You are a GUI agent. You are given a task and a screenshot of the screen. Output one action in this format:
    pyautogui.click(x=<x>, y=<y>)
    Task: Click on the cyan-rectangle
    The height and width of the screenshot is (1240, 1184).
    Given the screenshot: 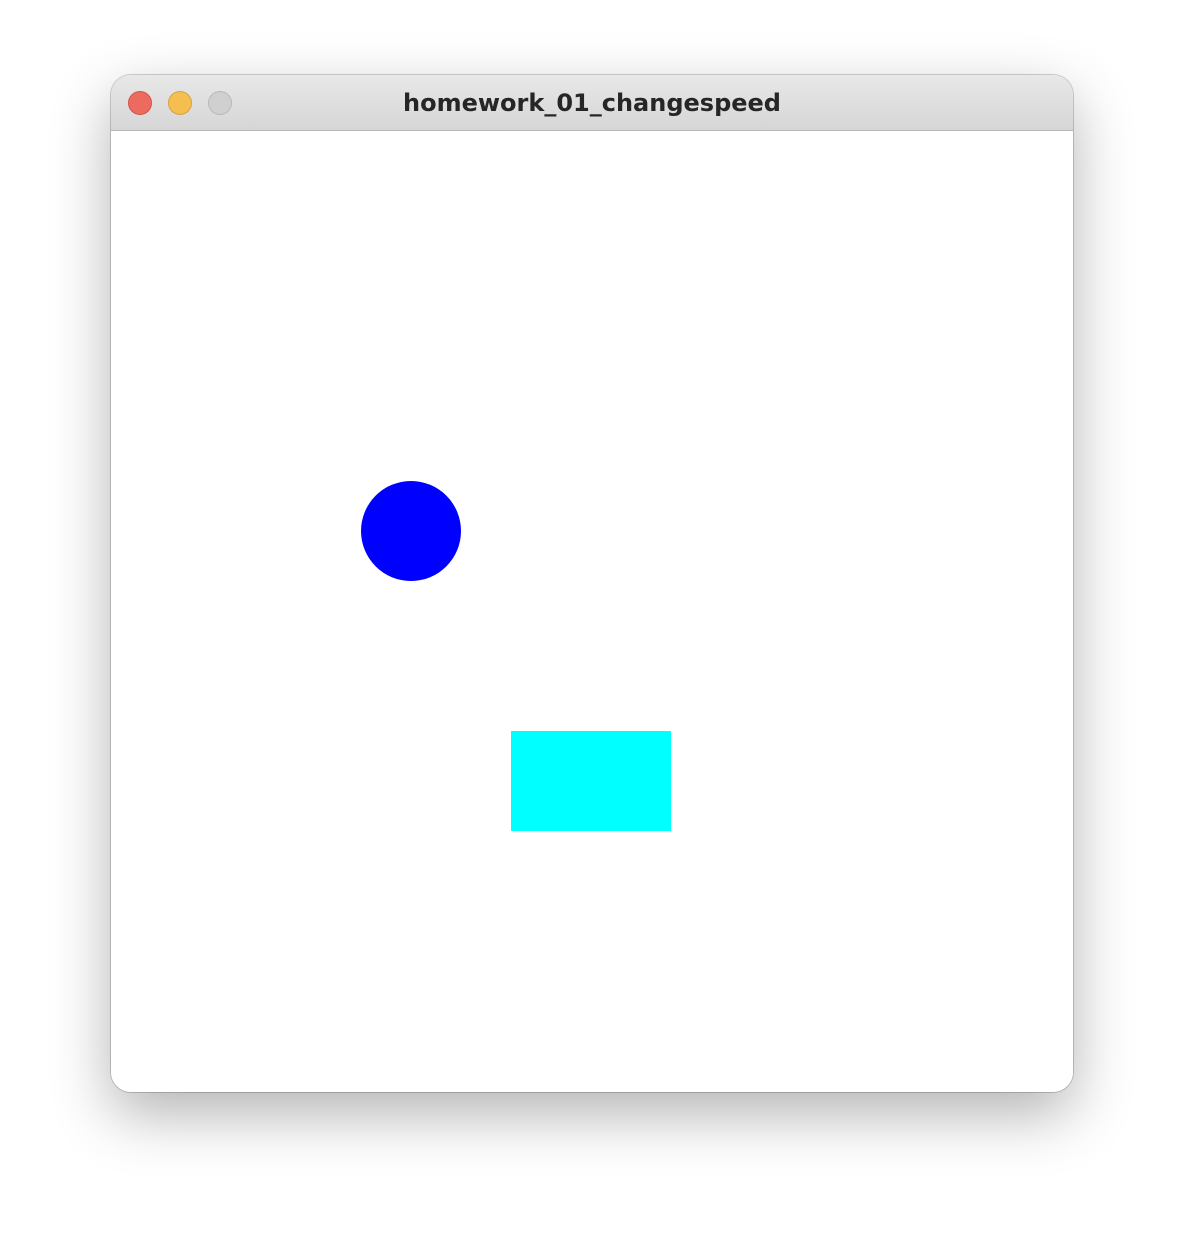 What is the action you would take?
    pyautogui.click(x=591, y=781)
    